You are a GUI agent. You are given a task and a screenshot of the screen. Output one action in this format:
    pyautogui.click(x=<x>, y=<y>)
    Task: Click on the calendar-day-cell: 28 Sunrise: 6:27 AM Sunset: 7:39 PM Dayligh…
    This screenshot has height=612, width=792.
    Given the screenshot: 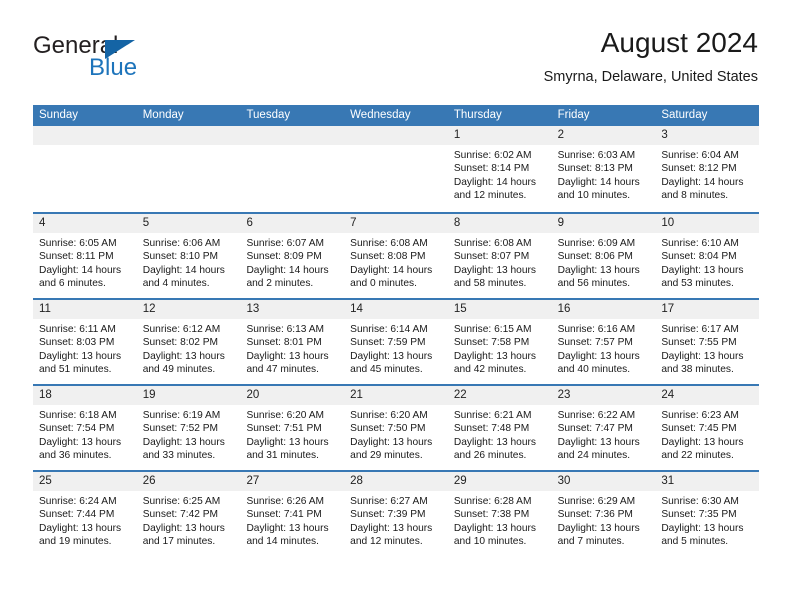 What is the action you would take?
    pyautogui.click(x=396, y=514)
    